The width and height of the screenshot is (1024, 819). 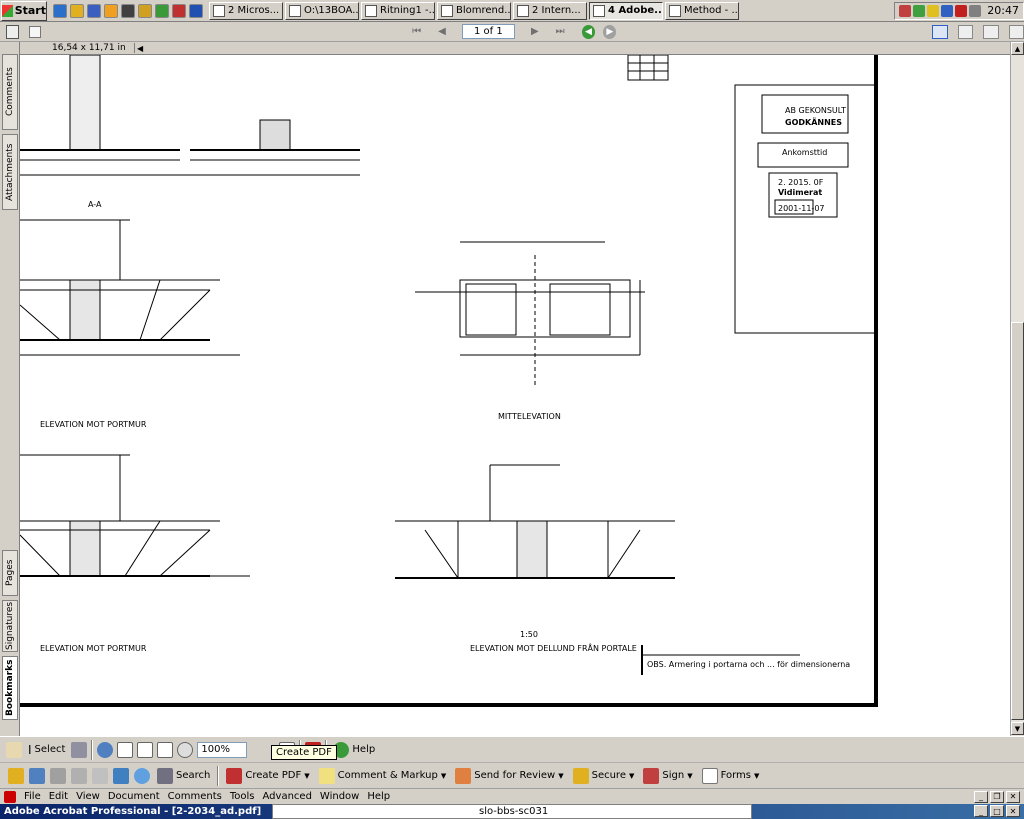 I want to click on separator, so click(x=218, y=775).